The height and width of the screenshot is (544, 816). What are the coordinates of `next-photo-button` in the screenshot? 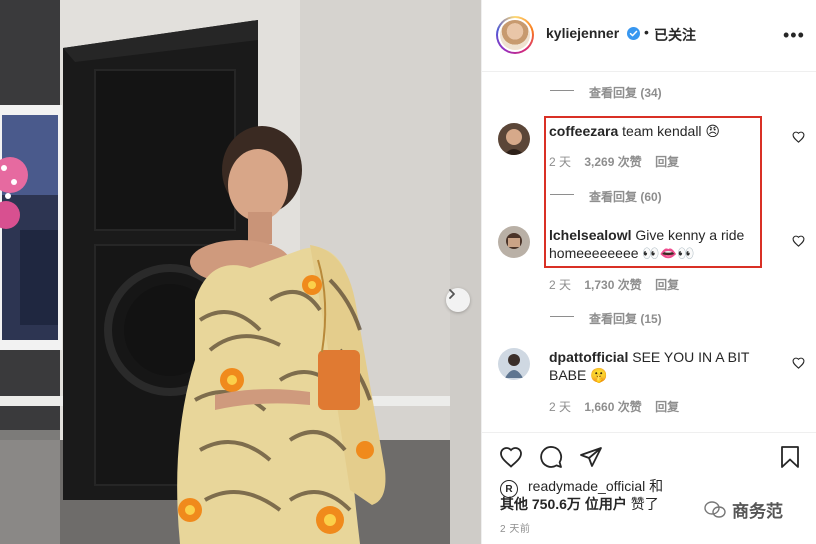 It's located at (458, 300).